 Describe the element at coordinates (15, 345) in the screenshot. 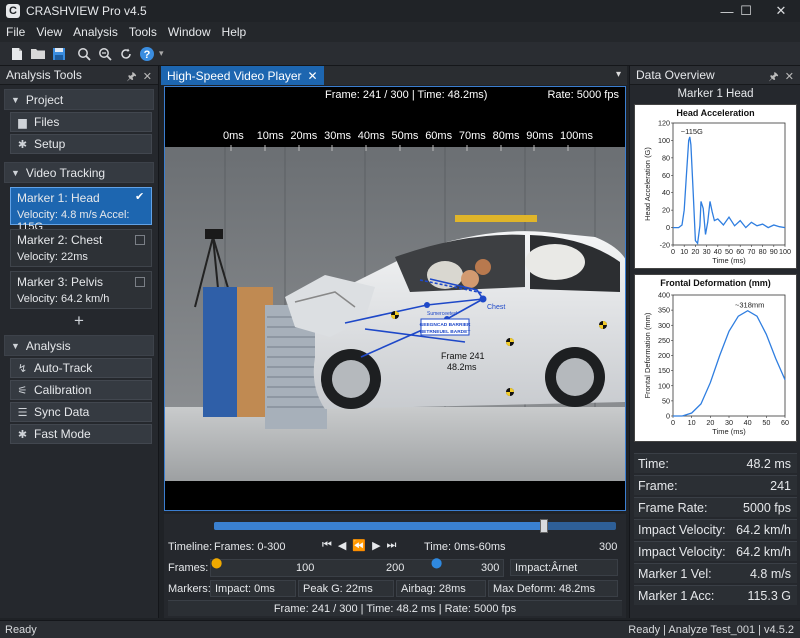

I see `caret-down-icon: ▼` at that location.